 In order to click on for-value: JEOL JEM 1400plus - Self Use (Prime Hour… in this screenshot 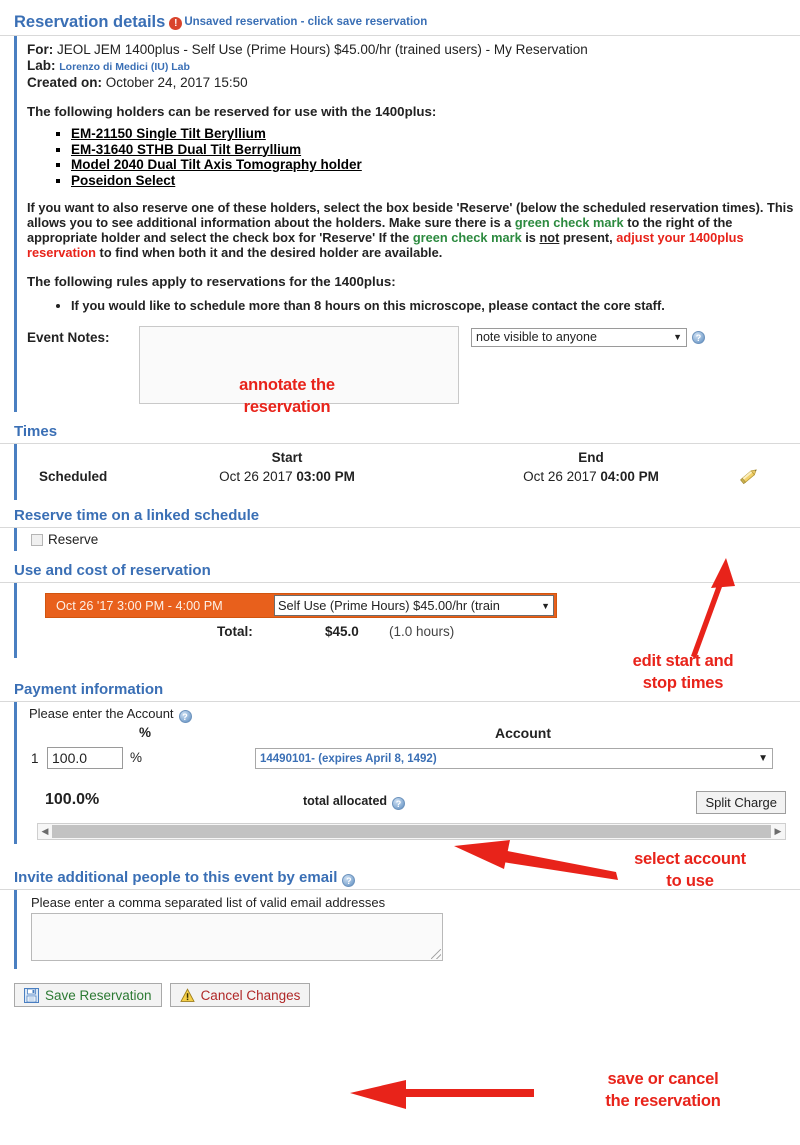, I will do `click(322, 49)`.